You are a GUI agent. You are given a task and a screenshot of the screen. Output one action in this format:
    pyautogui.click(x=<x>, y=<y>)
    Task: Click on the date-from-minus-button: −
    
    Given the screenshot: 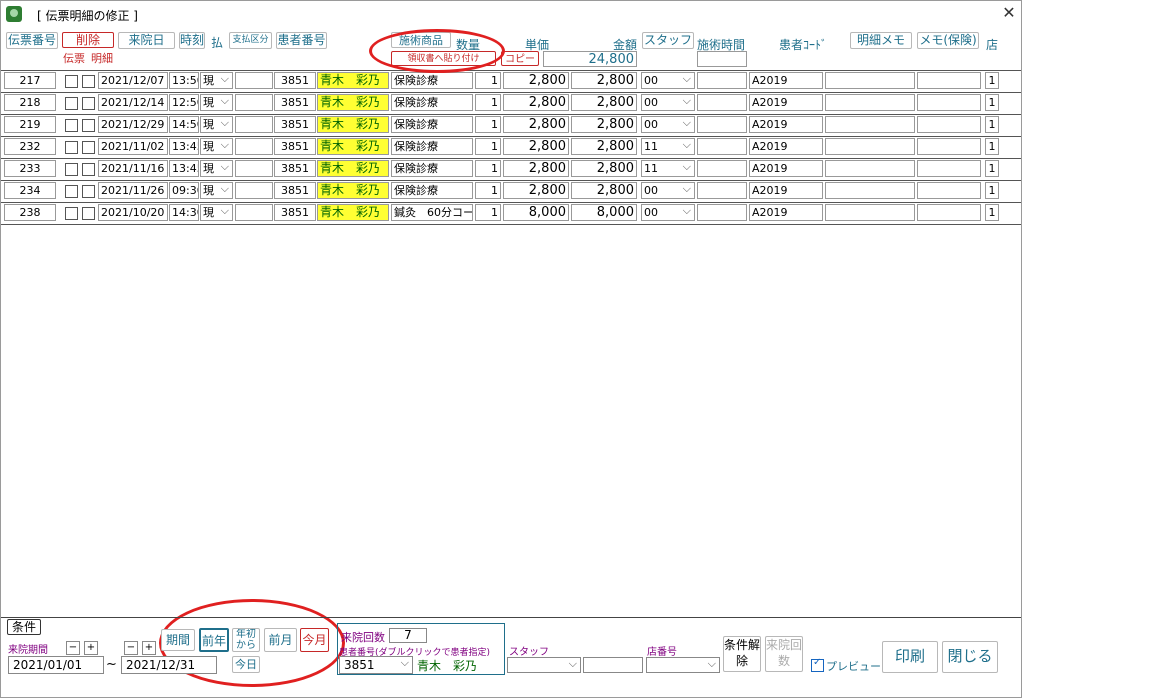 What is the action you would take?
    pyautogui.click(x=73, y=648)
    